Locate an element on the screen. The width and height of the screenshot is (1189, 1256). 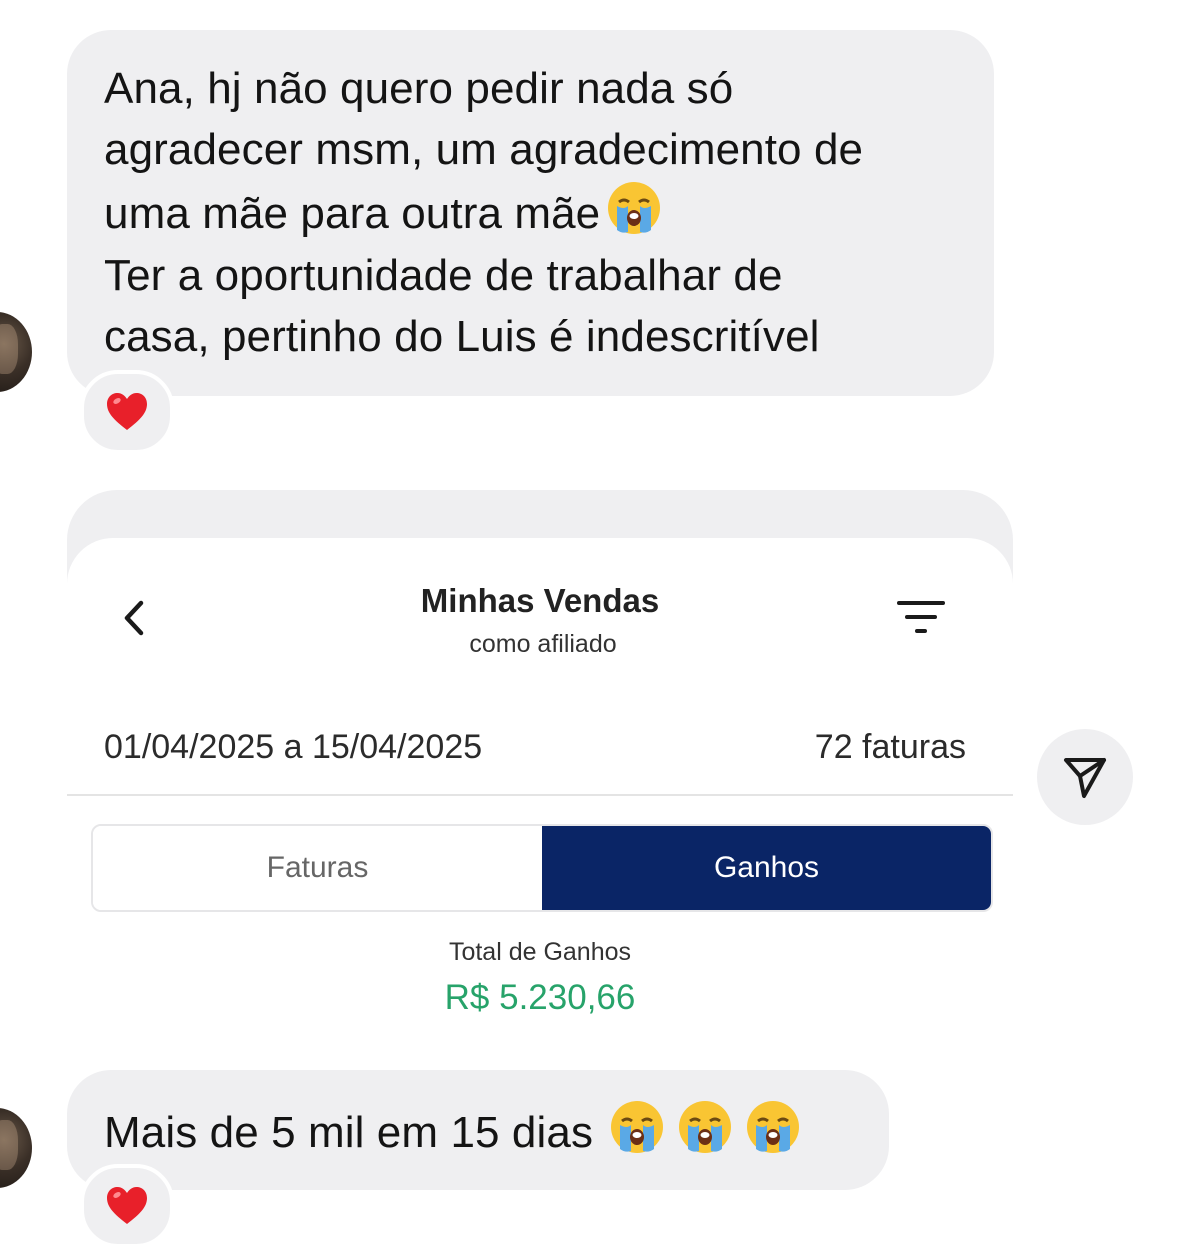
message-line: Ana, hj não quero pedir nada só is located at coordinates (419, 88).